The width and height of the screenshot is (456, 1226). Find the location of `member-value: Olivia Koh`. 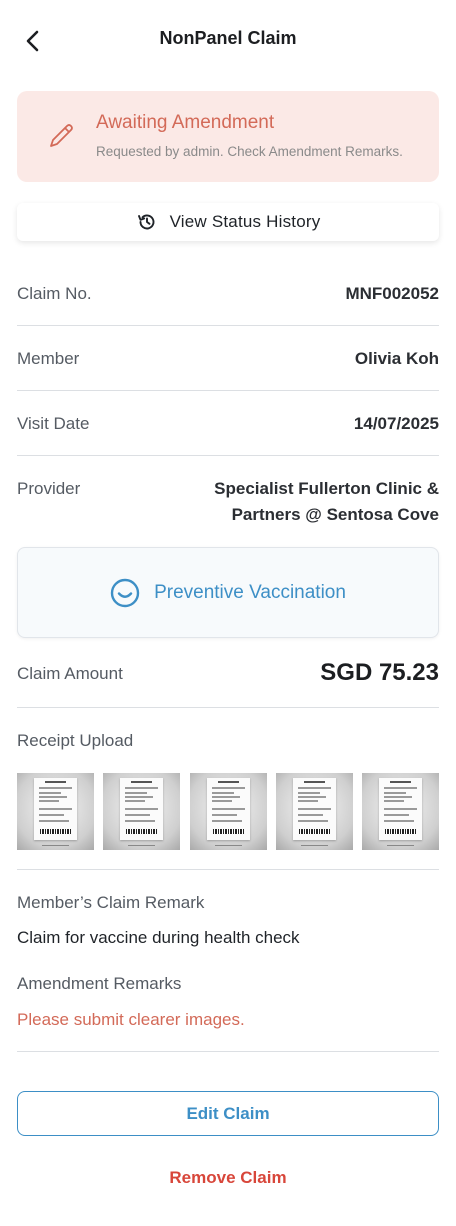

member-value: Olivia Koh is located at coordinates (396, 358).